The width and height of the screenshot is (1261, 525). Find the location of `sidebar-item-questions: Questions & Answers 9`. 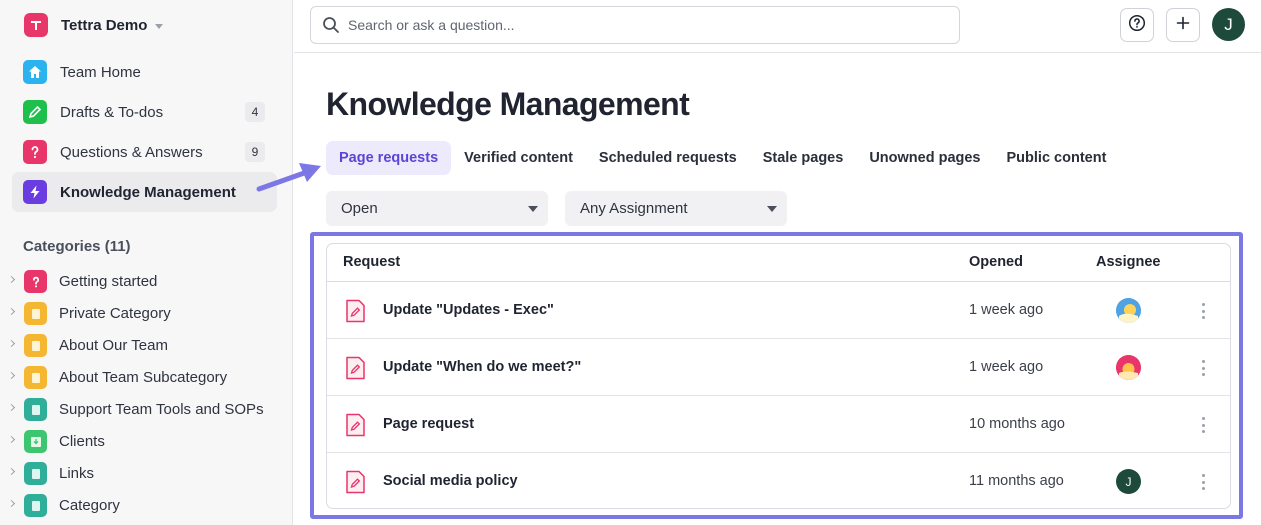

sidebar-item-questions: Questions & Answers 9 is located at coordinates (144, 152).